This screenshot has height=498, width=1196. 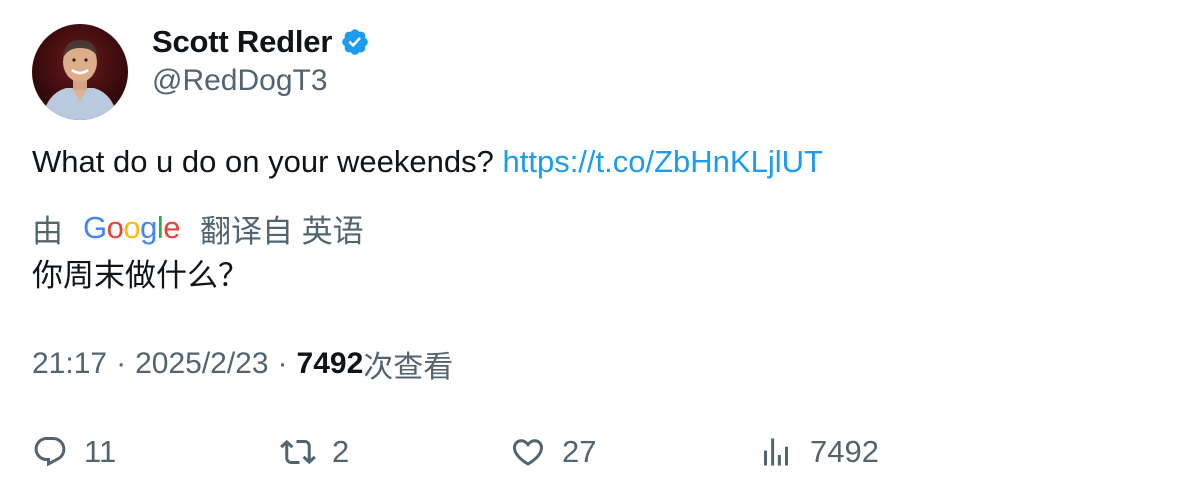 What do you see at coordinates (95, 227) in the screenshot?
I see `google-letter: G` at bounding box center [95, 227].